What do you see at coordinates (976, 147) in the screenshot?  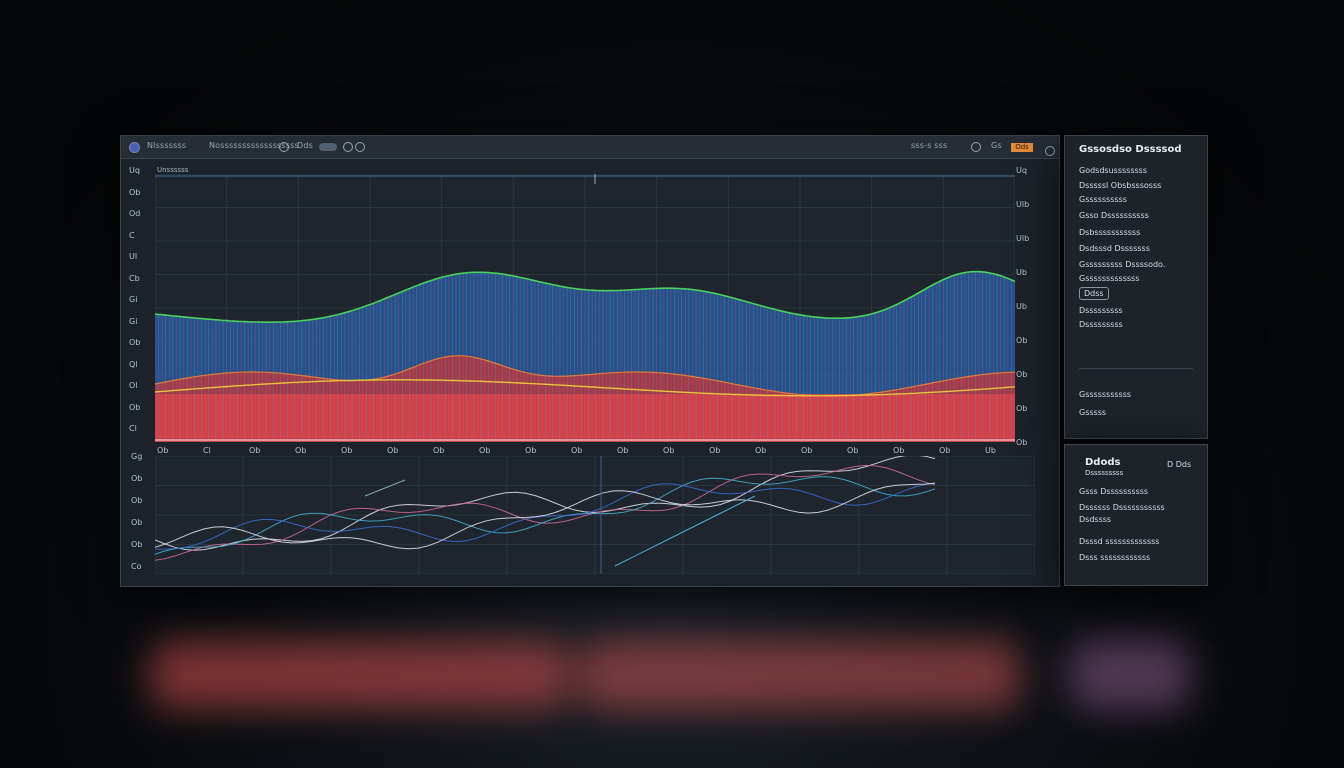 I see `search-icon` at bounding box center [976, 147].